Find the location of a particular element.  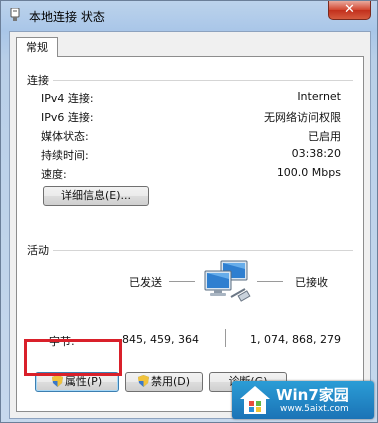

speed-label: 速度: is located at coordinates (54, 174).